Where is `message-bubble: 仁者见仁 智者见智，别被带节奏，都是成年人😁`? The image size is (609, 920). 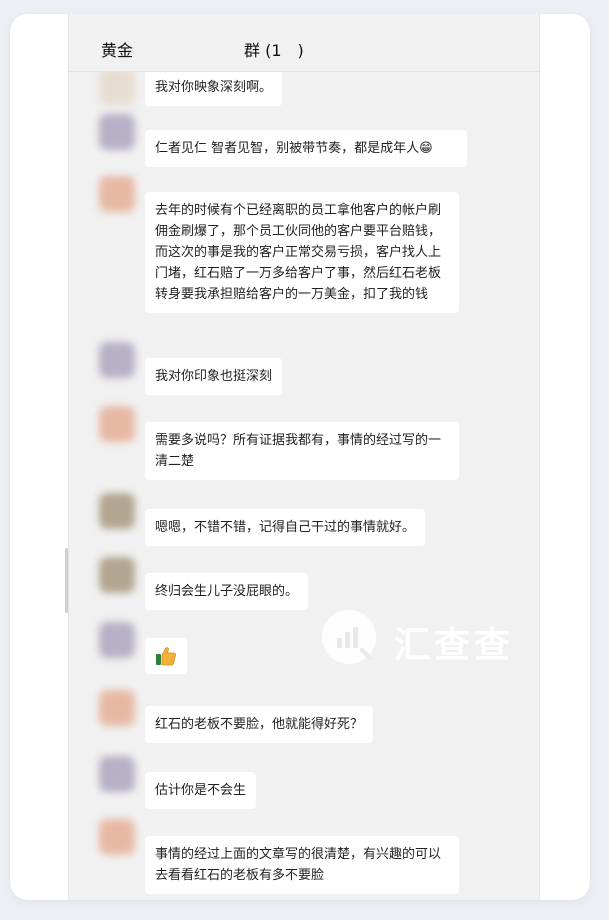 message-bubble: 仁者见仁 智者见智，别被带节奏，都是成年人😁 is located at coordinates (306, 148).